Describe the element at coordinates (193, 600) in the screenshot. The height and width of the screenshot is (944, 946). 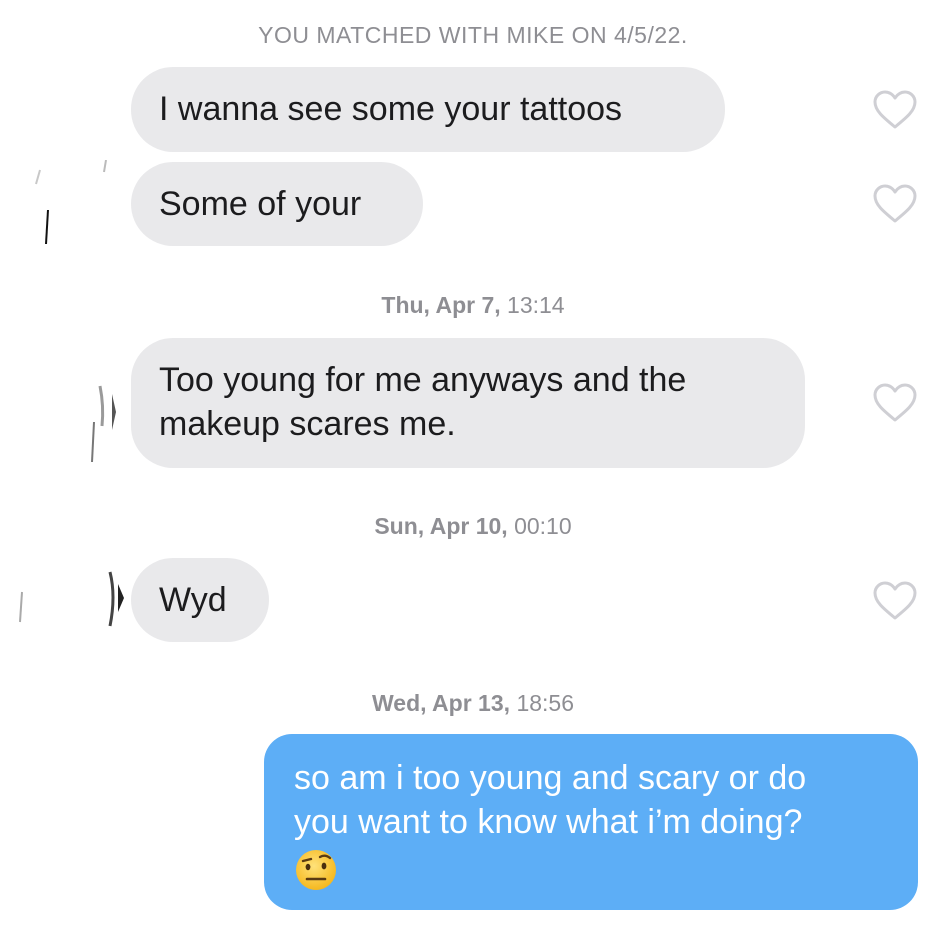
I see `message-text: Wyd` at that location.